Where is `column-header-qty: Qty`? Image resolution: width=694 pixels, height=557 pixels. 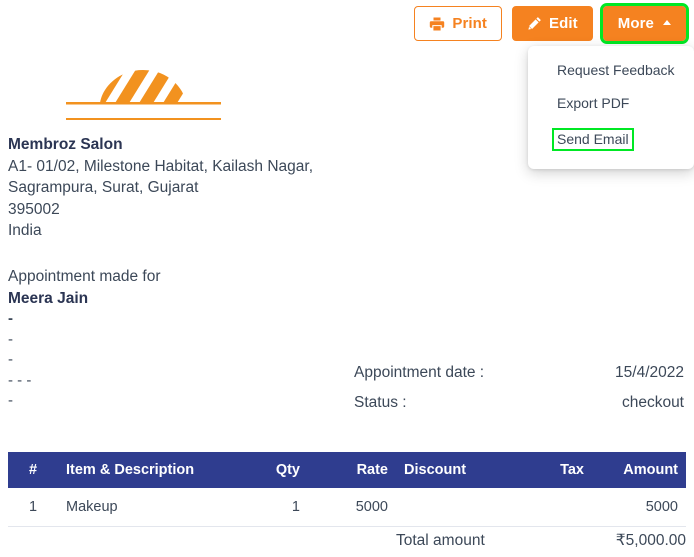 column-header-qty: Qty is located at coordinates (270, 470).